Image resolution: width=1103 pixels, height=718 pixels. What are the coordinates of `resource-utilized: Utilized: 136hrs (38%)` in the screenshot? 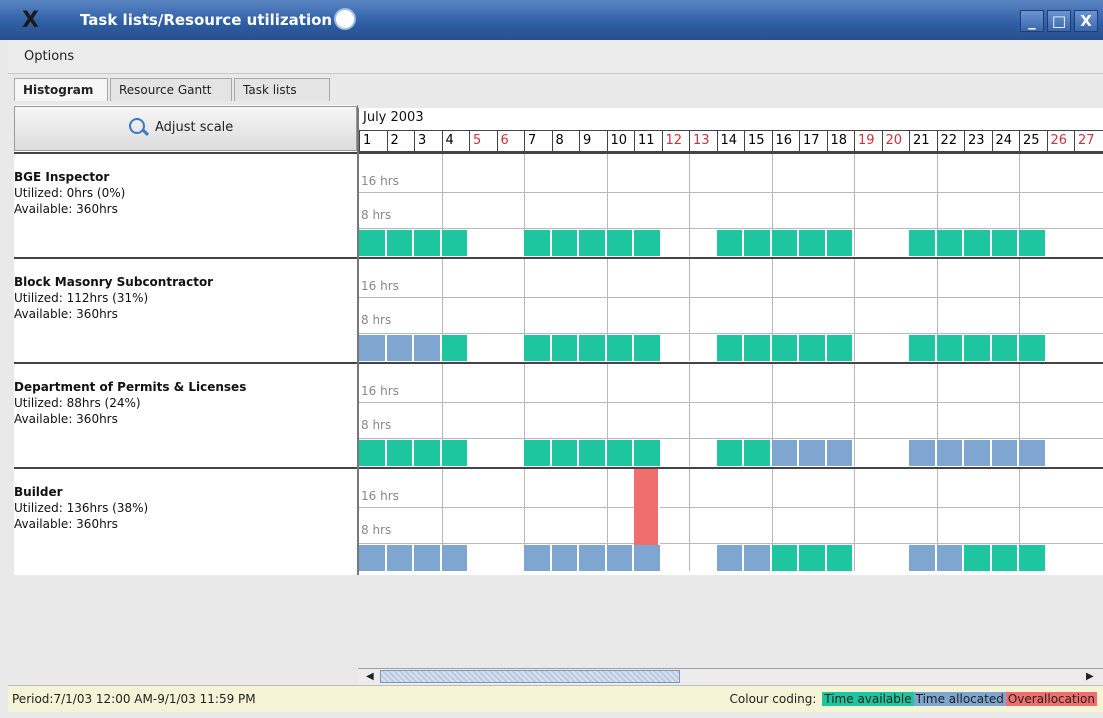 It's located at (81, 508).